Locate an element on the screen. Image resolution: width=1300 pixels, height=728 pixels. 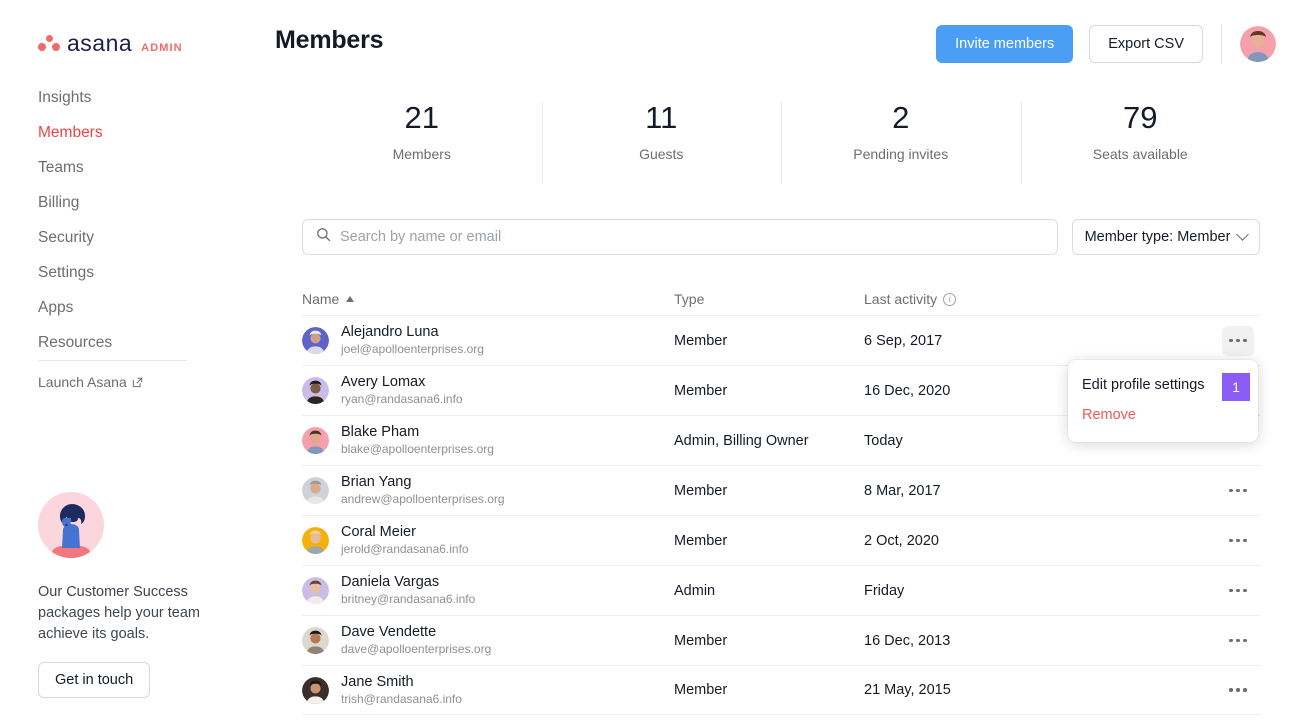
column-header-name: Name is located at coordinates (488, 299).